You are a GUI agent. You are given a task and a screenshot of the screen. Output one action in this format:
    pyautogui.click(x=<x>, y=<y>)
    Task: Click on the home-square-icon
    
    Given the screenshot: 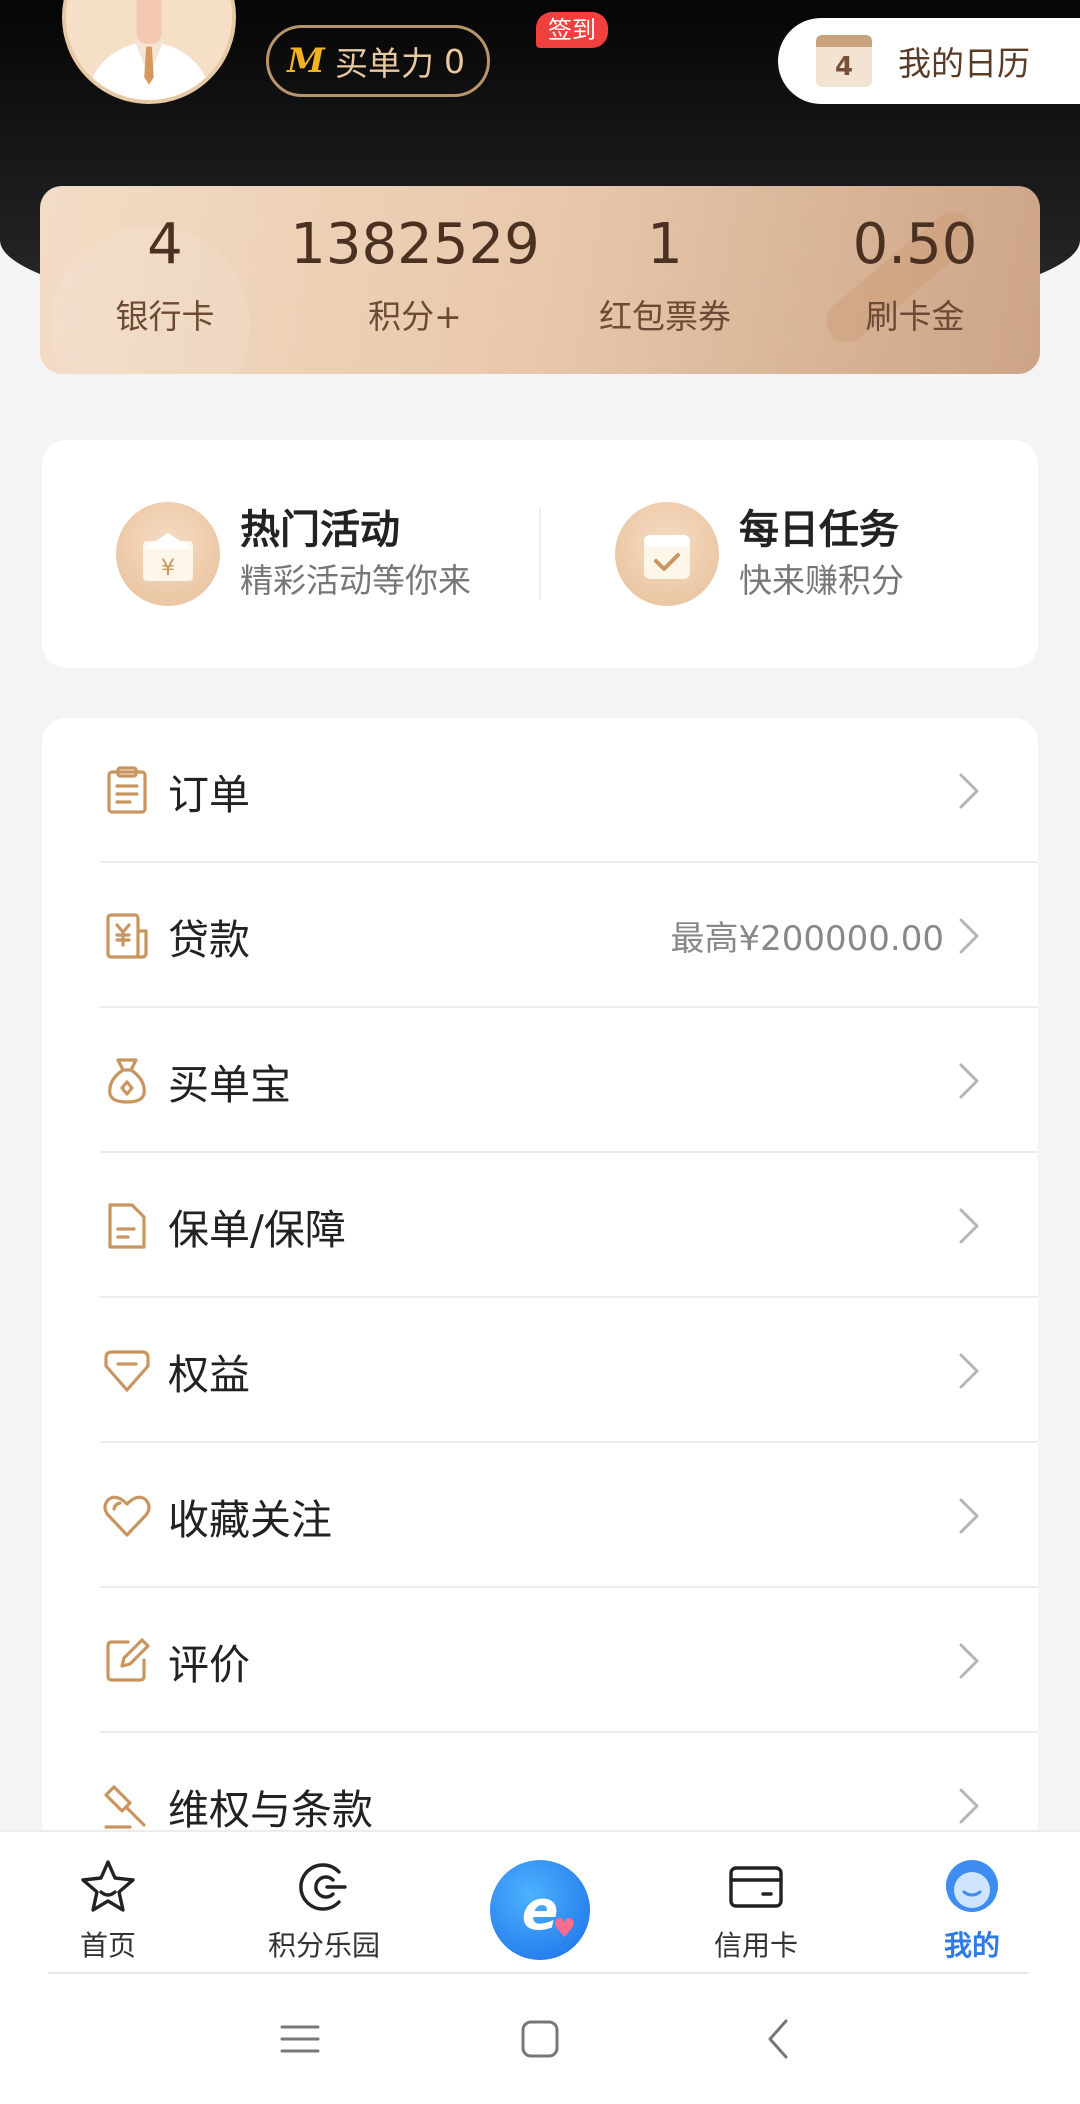 What is the action you would take?
    pyautogui.click(x=540, y=2039)
    